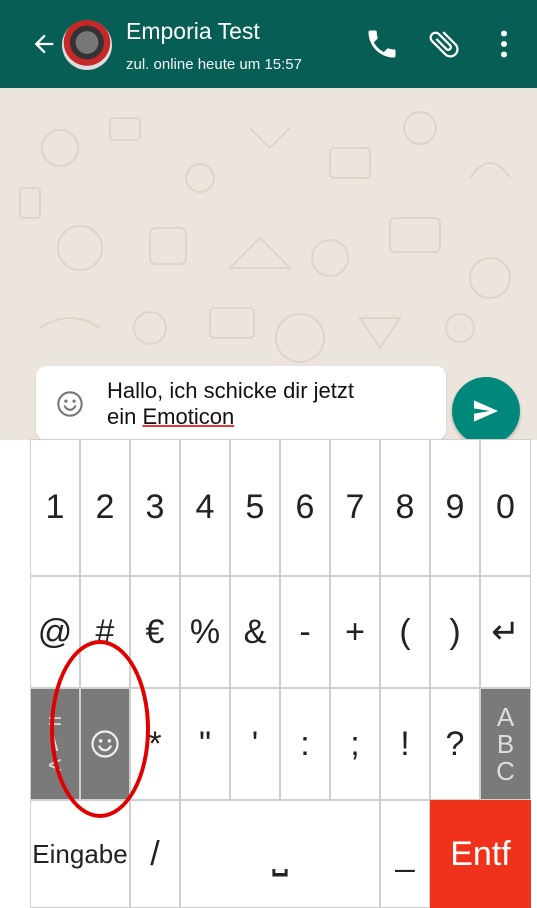  Describe the element at coordinates (405, 507) in the screenshot. I see `key-8: 8` at that location.